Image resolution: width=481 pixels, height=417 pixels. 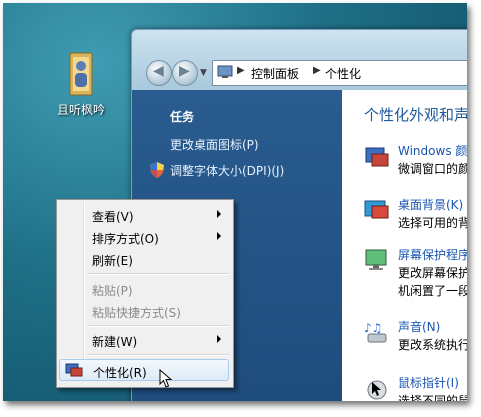 I want to click on window-color-icon, so click(x=377, y=156).